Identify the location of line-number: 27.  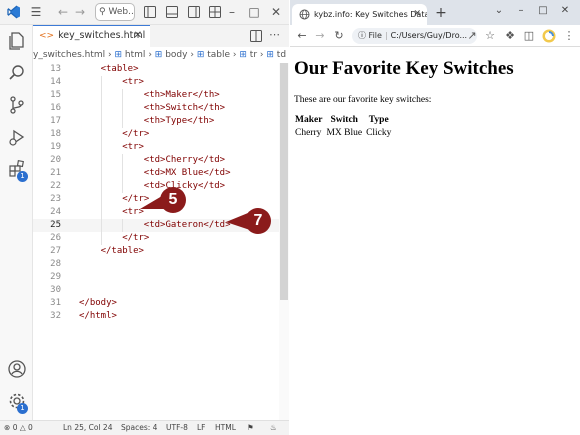
(55, 251).